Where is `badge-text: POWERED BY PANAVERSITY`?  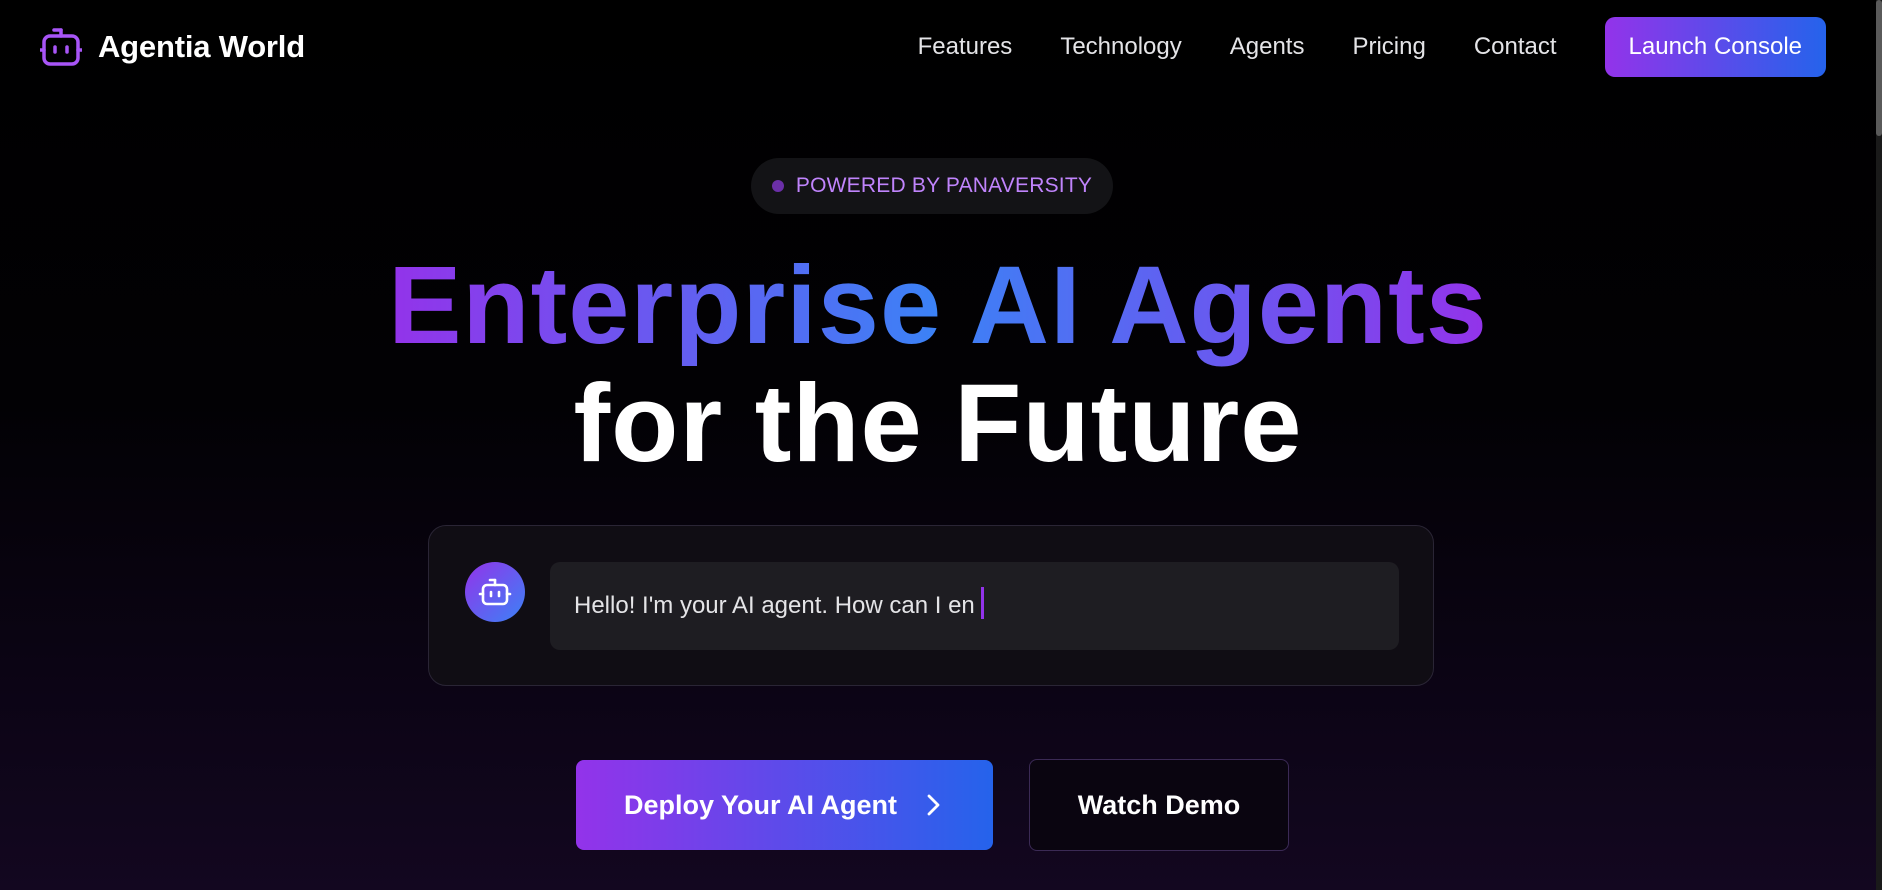
badge-text: POWERED BY PANAVERSITY is located at coordinates (944, 185).